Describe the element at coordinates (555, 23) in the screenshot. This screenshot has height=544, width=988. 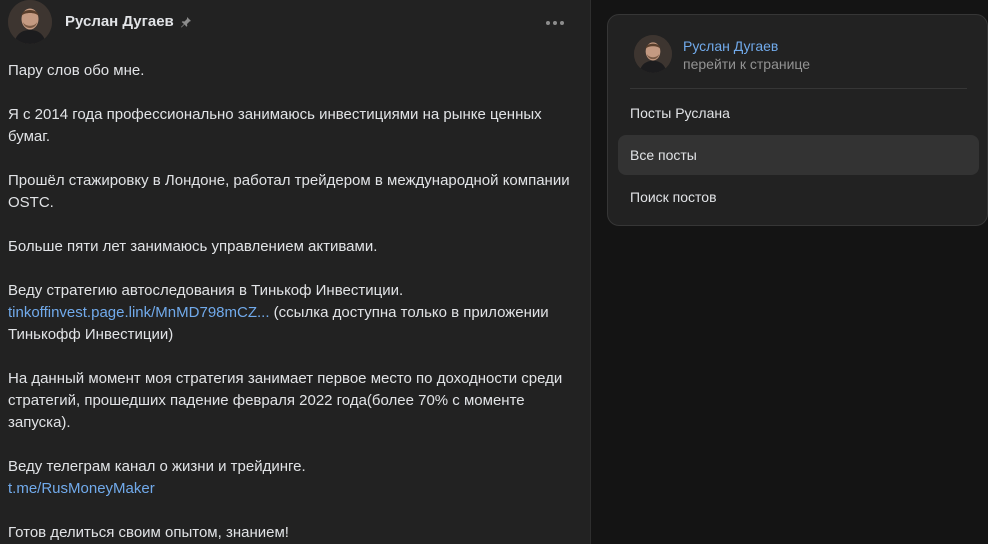
I see `more-horizontal-icon` at that location.